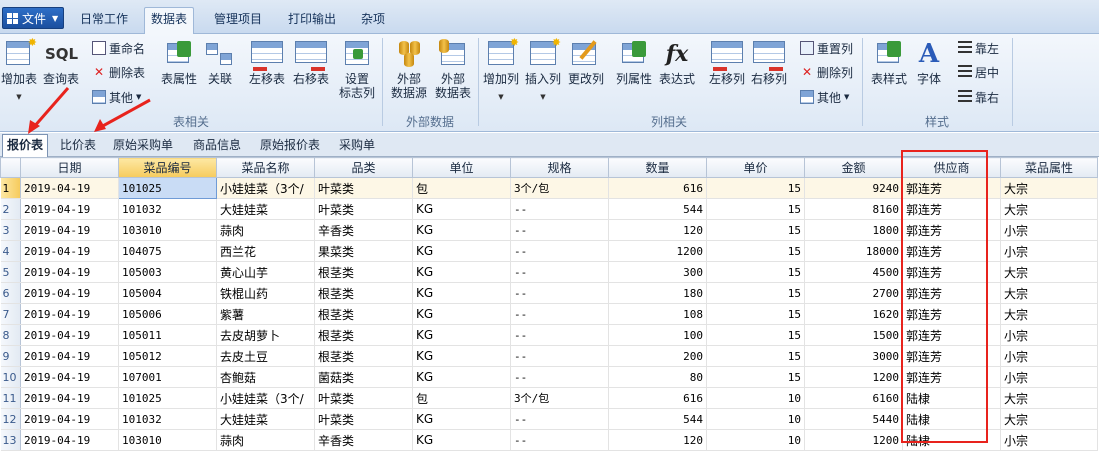 Image resolution: width=1099 pixels, height=460 pixels. I want to click on column-header: 规格, so click(559, 167).